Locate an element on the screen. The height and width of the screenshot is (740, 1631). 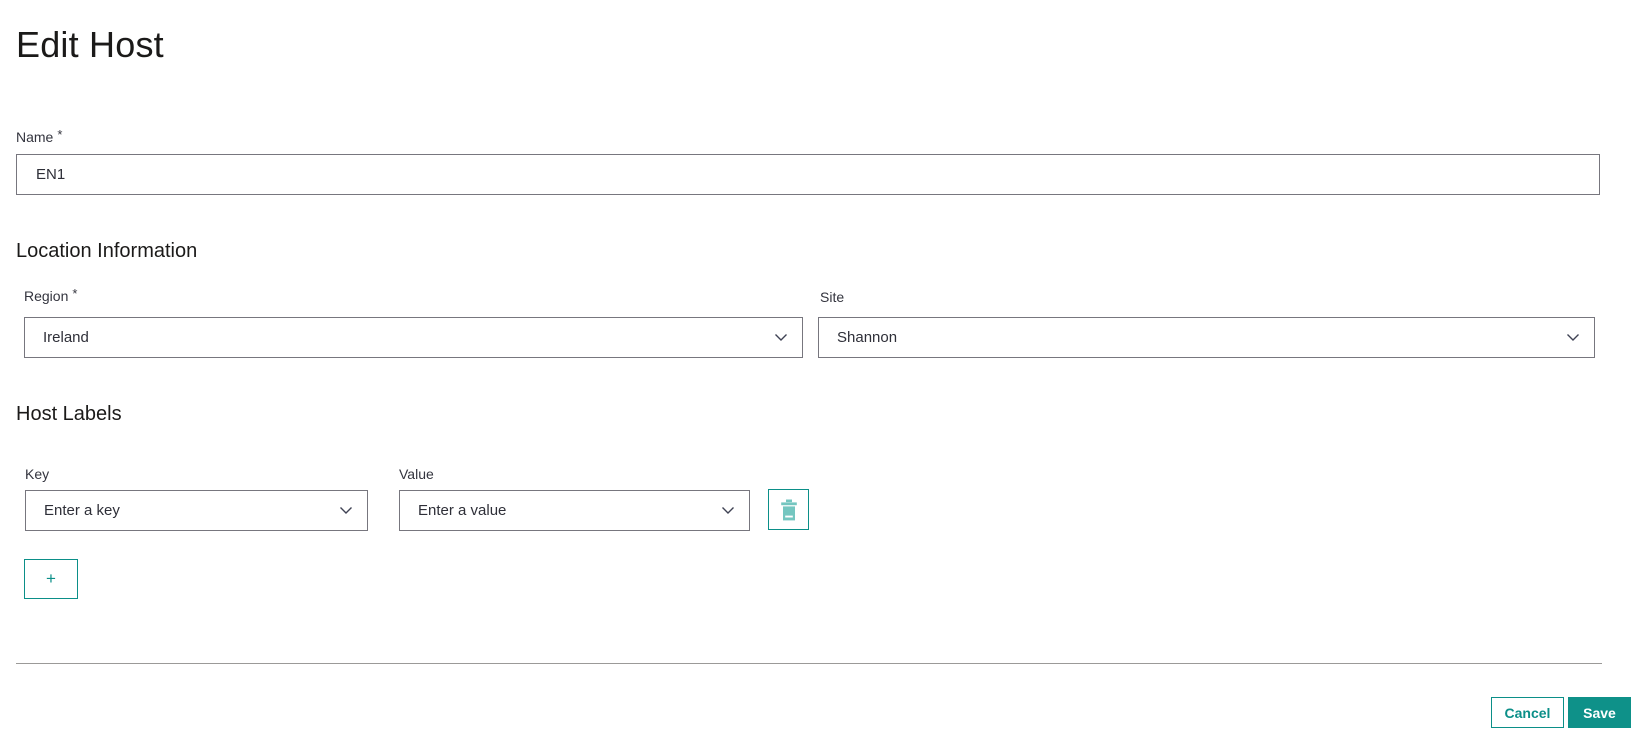
plus-icon: + is located at coordinates (51, 578).